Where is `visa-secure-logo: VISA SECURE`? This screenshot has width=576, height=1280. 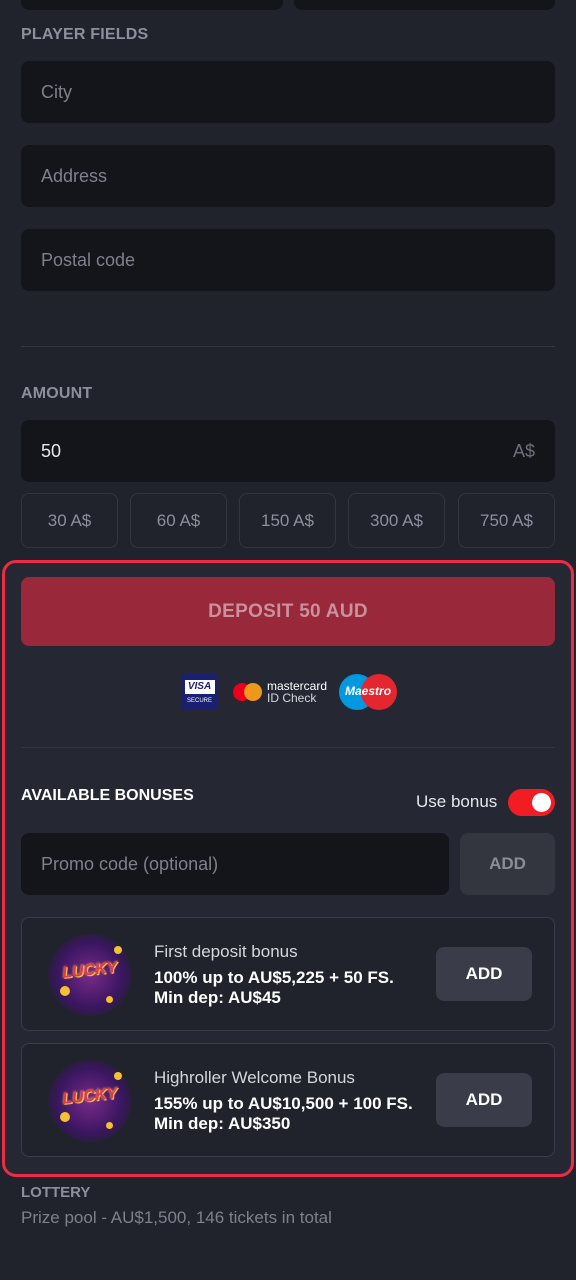
visa-secure-logo: VISA SECURE is located at coordinates (199, 692).